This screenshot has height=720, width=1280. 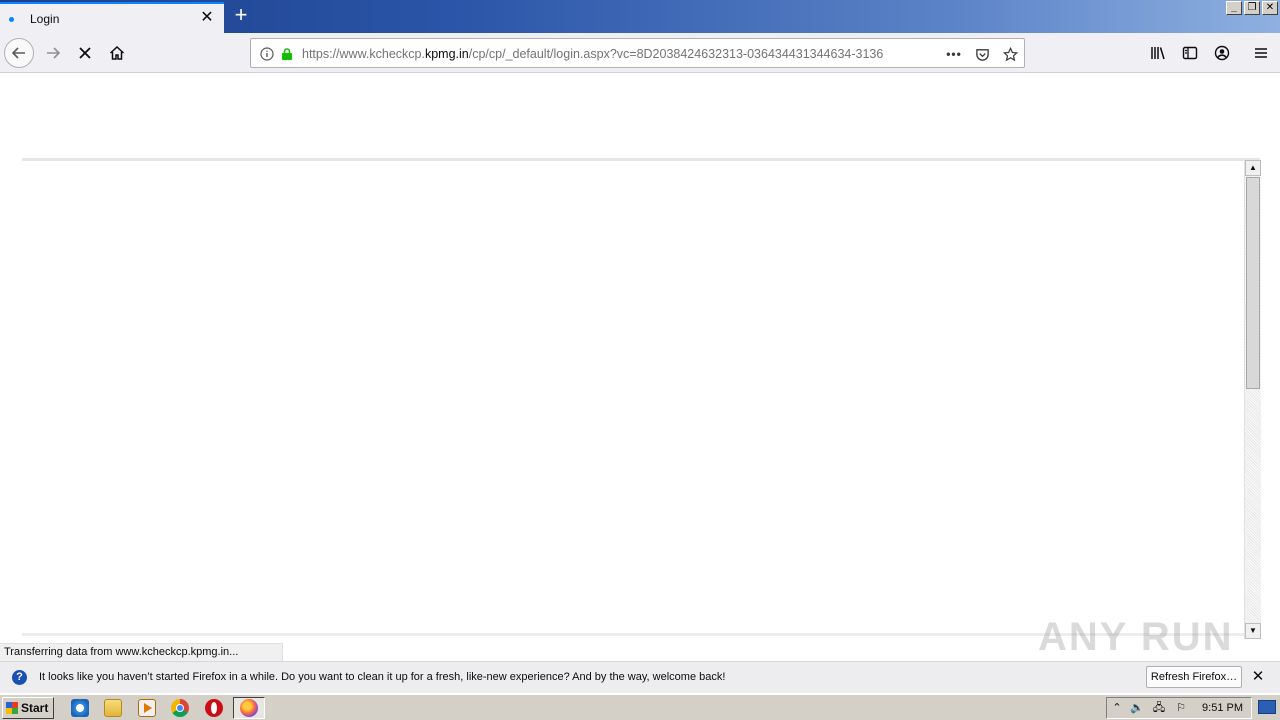 I want to click on account-button, so click(x=1222, y=53).